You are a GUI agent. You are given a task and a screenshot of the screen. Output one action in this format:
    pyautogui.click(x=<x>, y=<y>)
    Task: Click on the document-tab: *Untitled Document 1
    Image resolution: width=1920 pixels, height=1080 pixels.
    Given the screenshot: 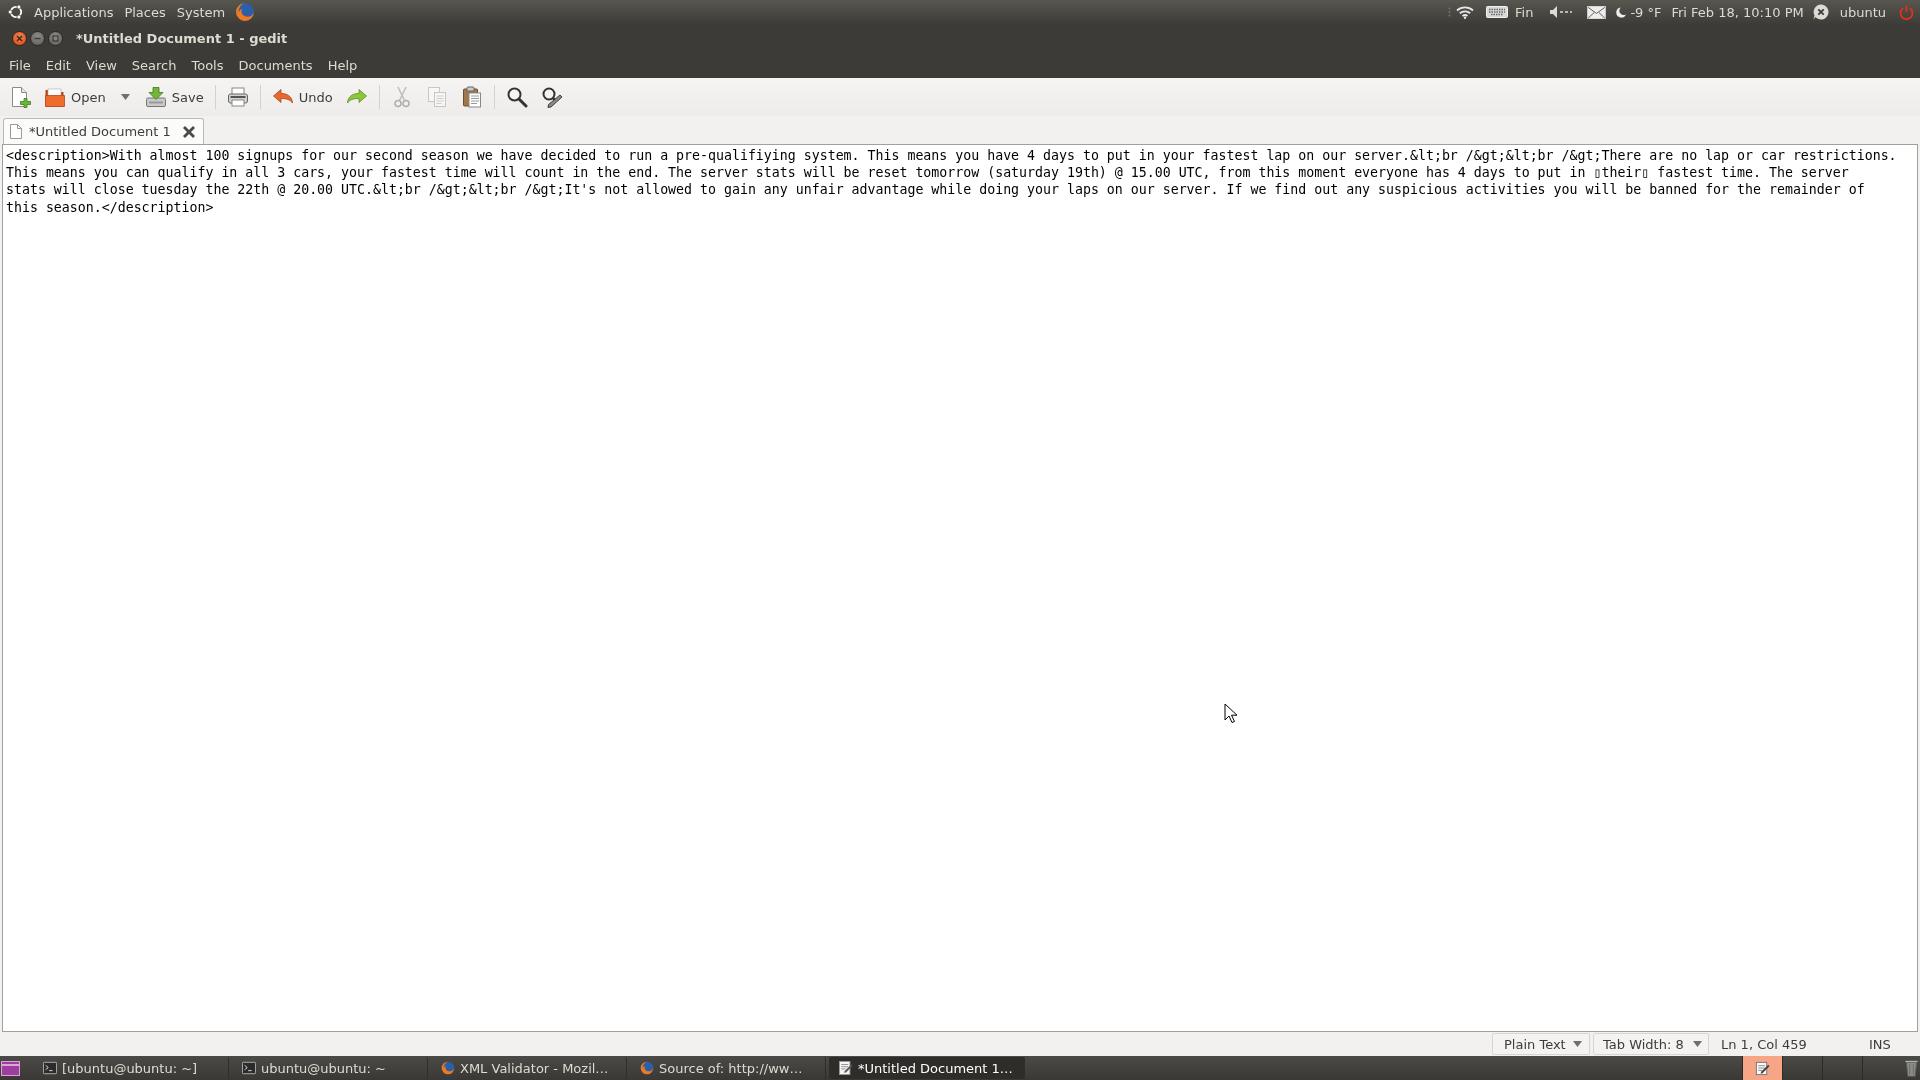 What is the action you would take?
    pyautogui.click(x=103, y=131)
    